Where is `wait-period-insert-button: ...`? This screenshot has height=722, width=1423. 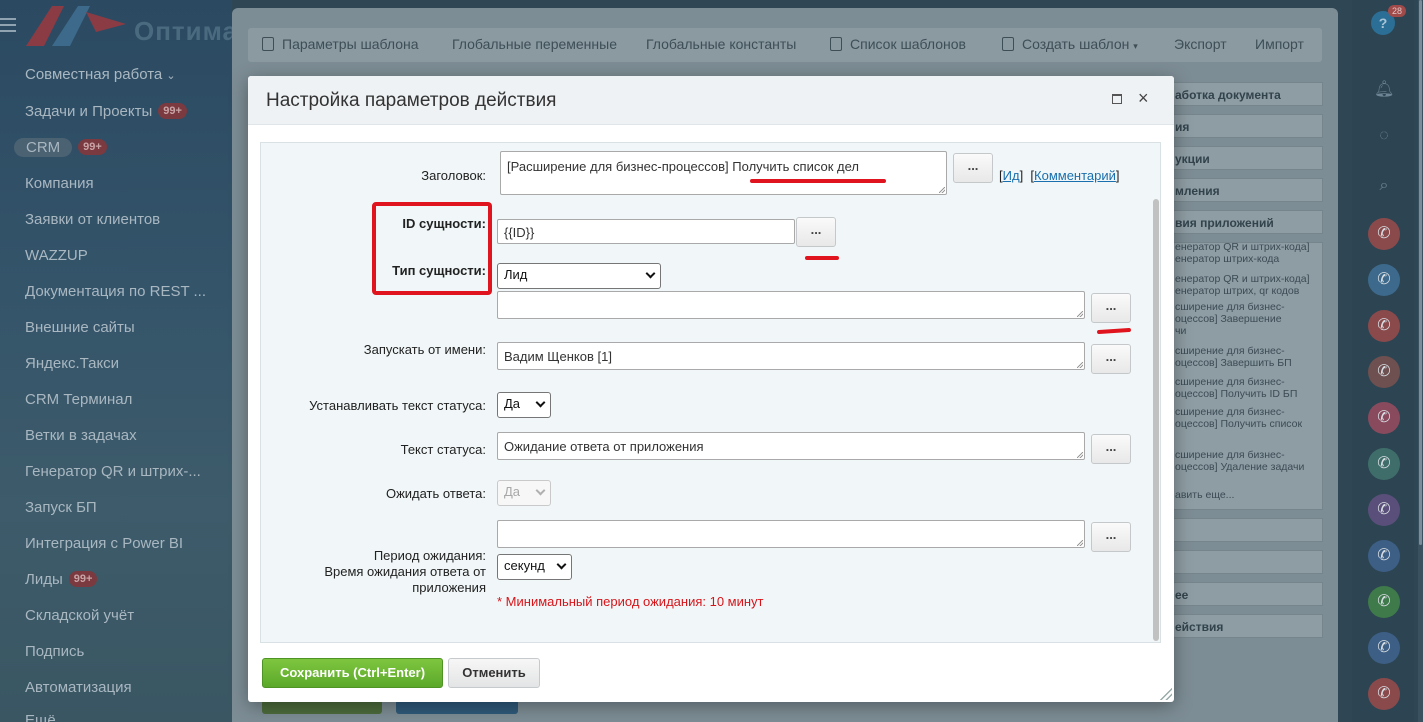
wait-period-insert-button: ... is located at coordinates (1111, 537).